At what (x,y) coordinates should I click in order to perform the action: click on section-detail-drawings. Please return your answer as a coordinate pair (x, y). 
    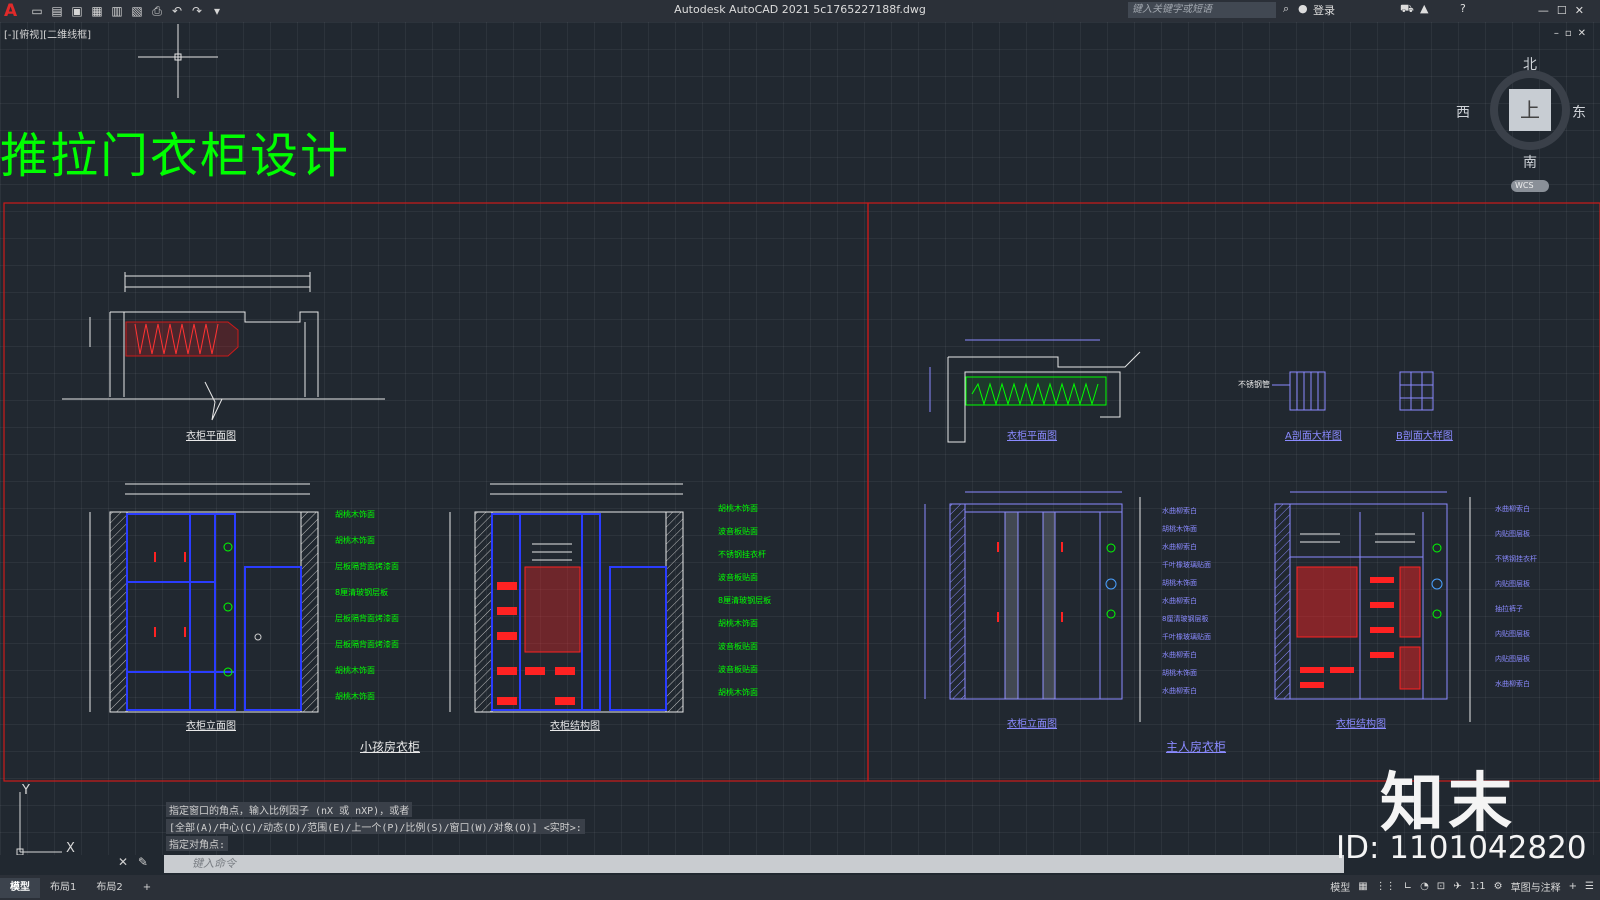
    Looking at the image, I should click on (1353, 391).